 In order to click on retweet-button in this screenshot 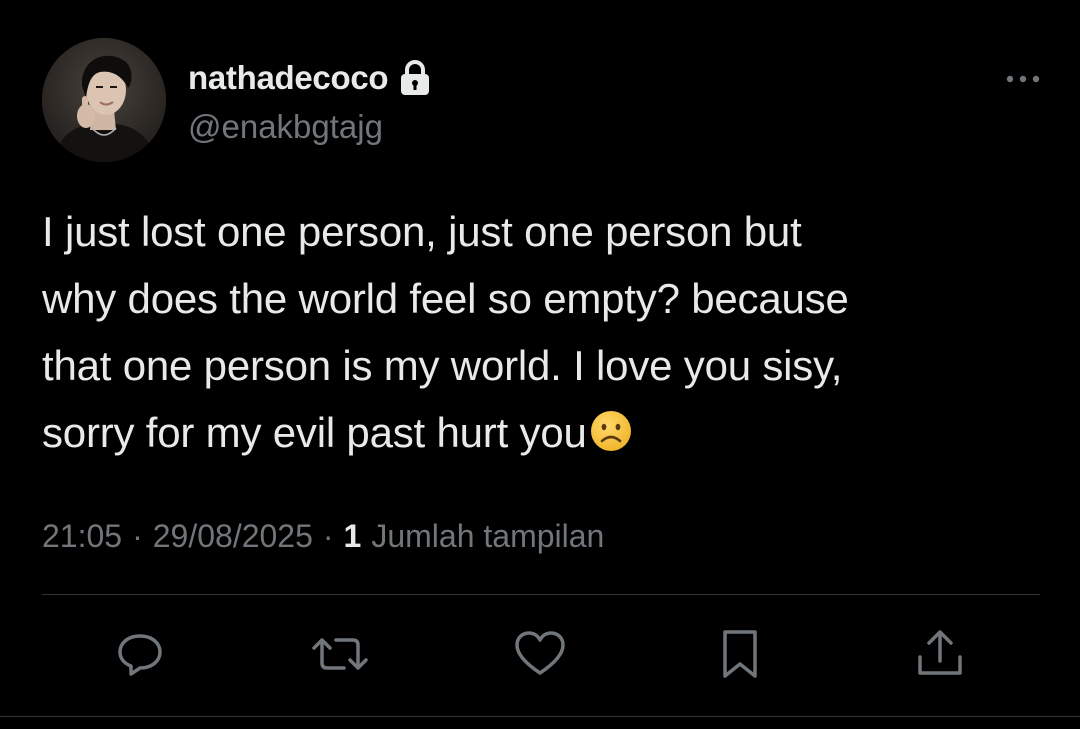, I will do `click(340, 656)`.